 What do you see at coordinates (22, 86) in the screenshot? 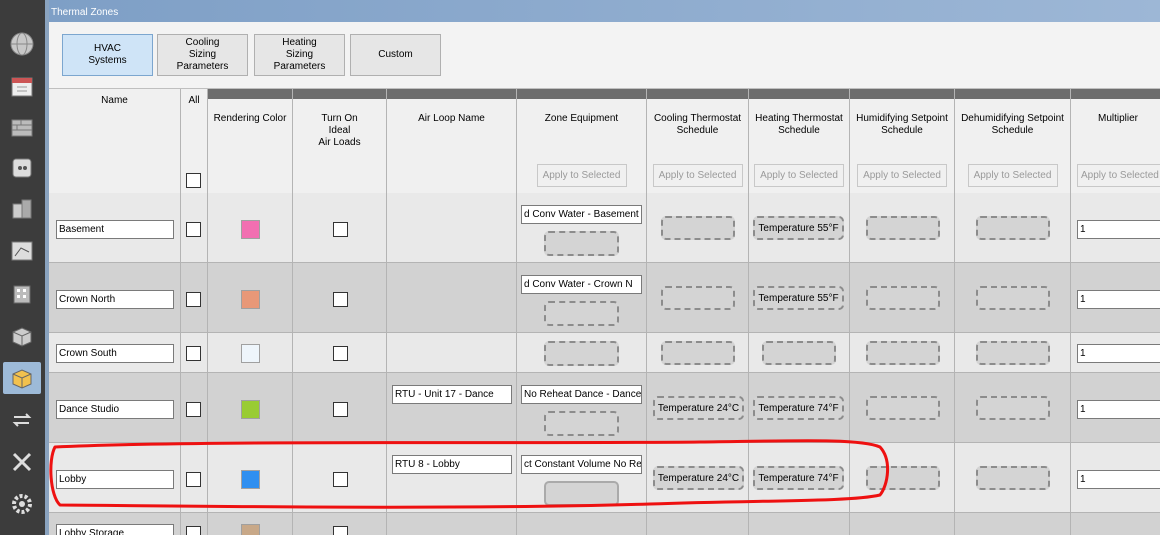
I see `calendar-icon` at bounding box center [22, 86].